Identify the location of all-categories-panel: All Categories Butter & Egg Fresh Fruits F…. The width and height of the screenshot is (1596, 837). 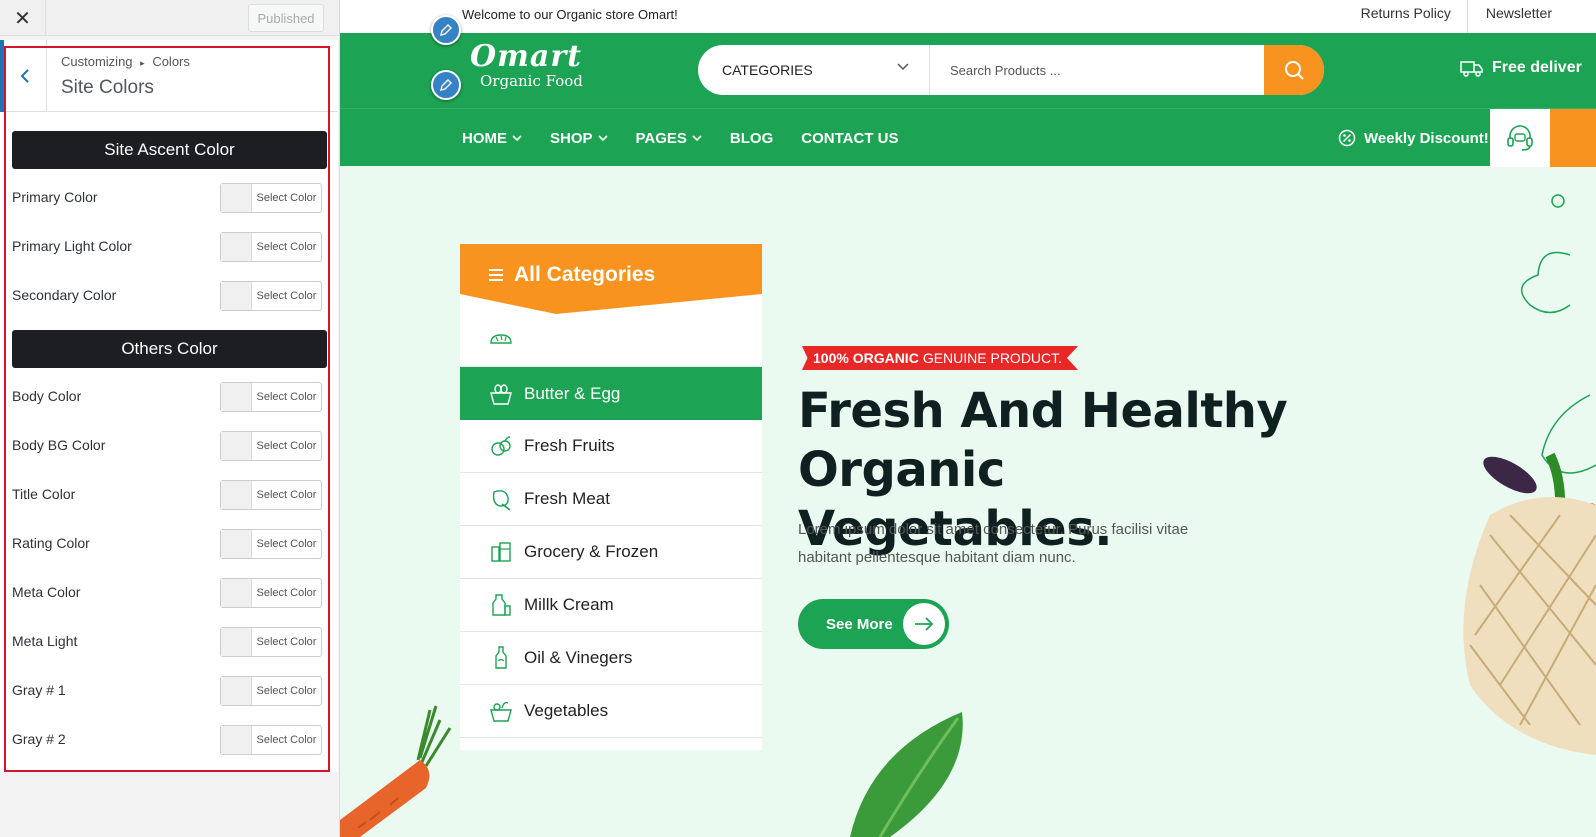
(611, 497).